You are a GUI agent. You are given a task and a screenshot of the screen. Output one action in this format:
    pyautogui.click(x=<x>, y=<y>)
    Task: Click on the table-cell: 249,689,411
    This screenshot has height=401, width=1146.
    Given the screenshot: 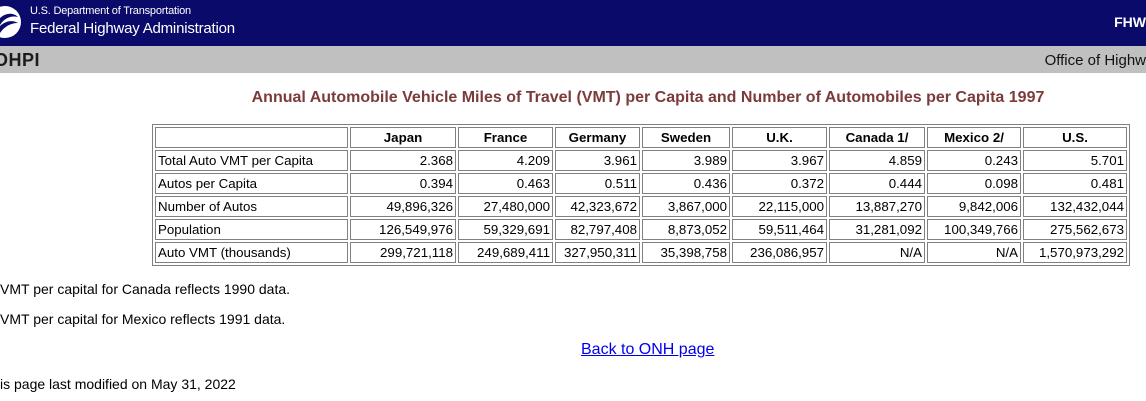 What is the action you would take?
    pyautogui.click(x=505, y=252)
    